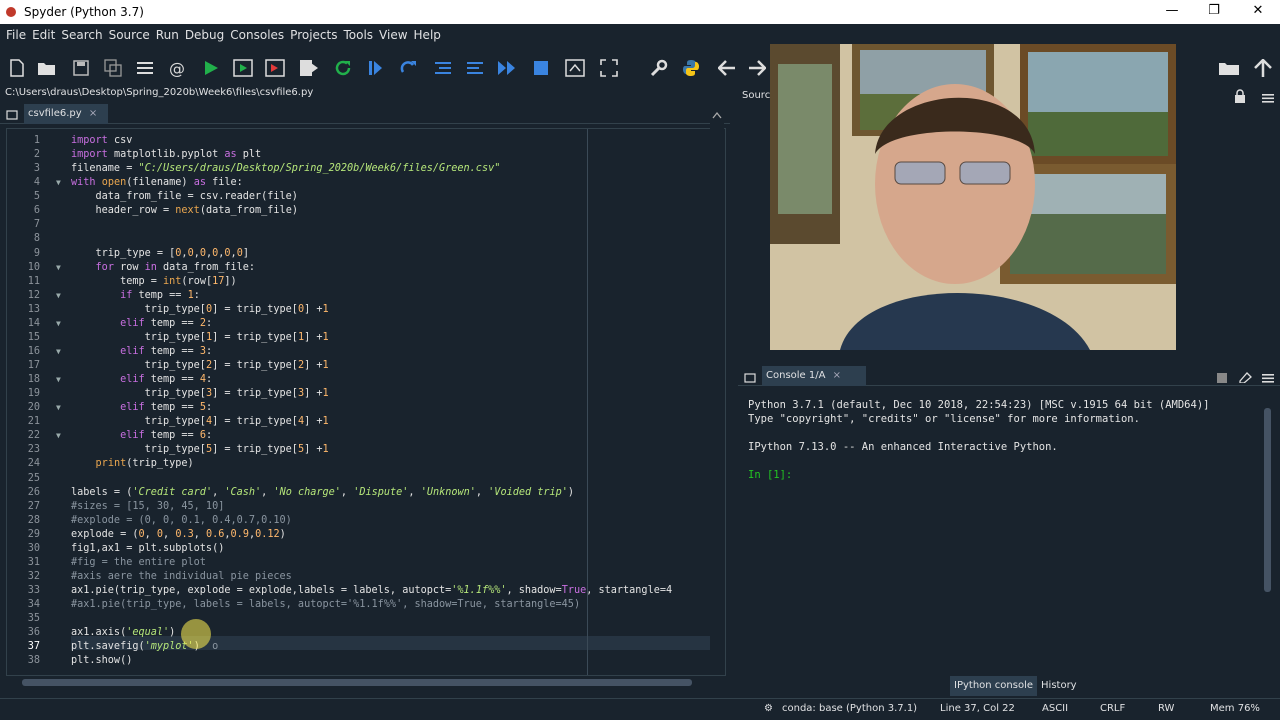 The width and height of the screenshot is (1280, 720). What do you see at coordinates (392, 366) in the screenshot?
I see `code-line: trip_type[2] = trip_type[2] +1` at bounding box center [392, 366].